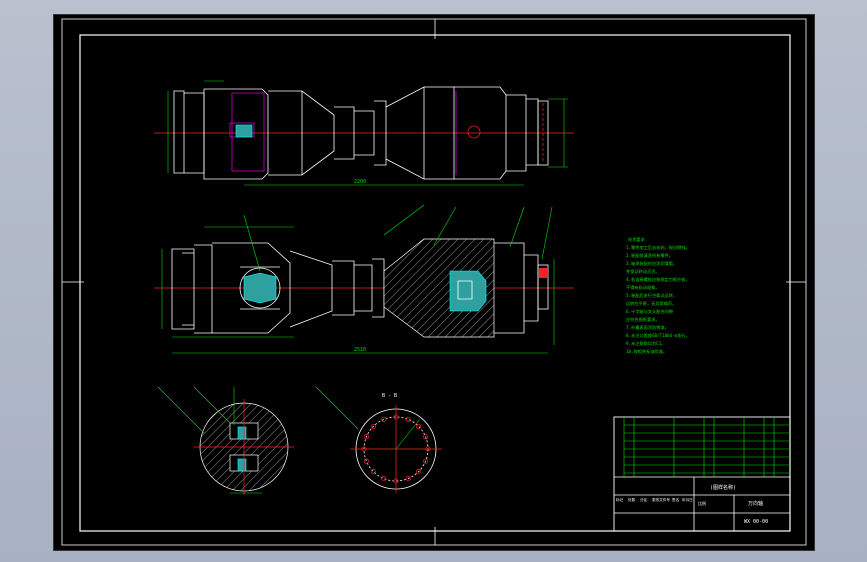 This screenshot has width=867, height=562. I want to click on section-a-view, so click(225, 440).